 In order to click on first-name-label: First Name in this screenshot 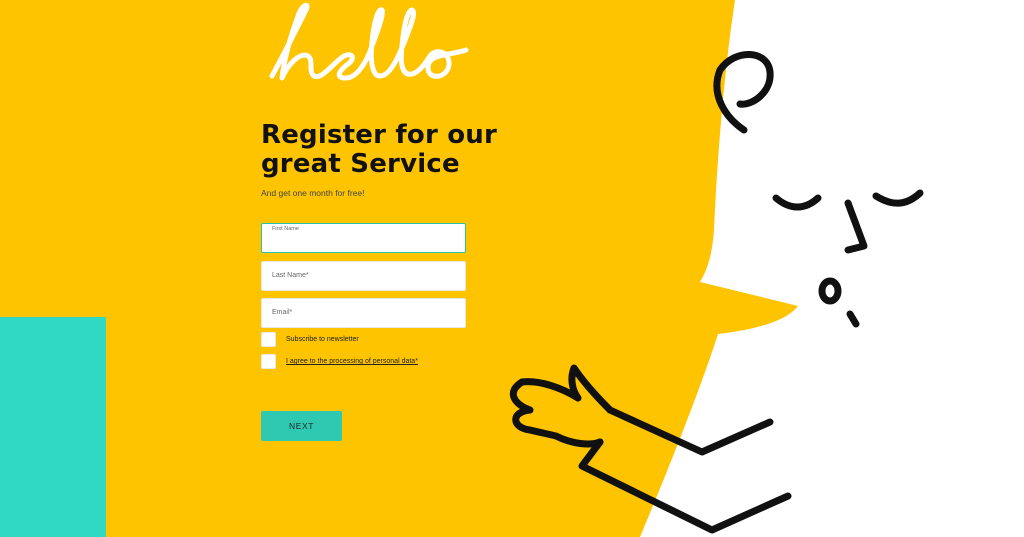, I will do `click(285, 229)`.